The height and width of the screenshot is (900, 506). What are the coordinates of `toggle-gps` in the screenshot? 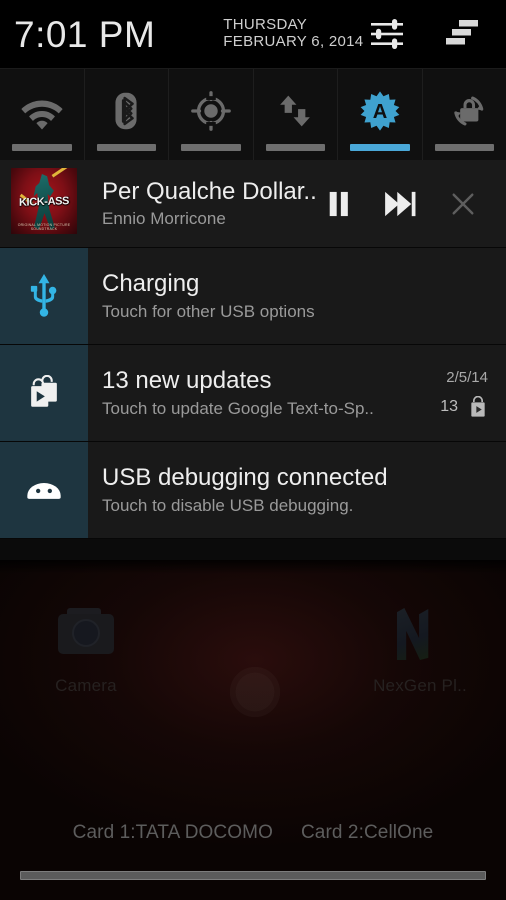 It's located at (211, 114).